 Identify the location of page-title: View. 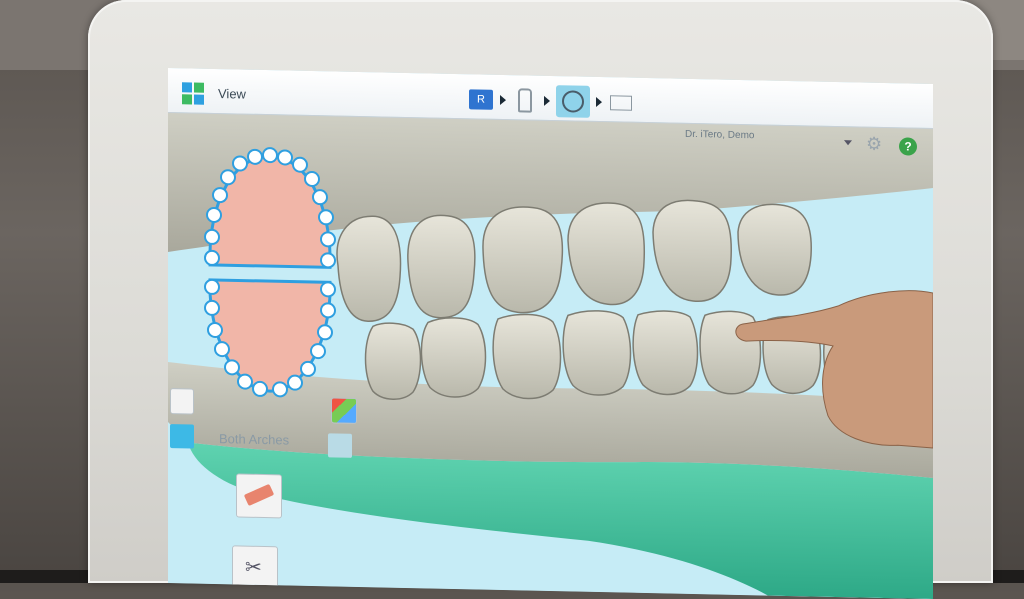
(232, 94).